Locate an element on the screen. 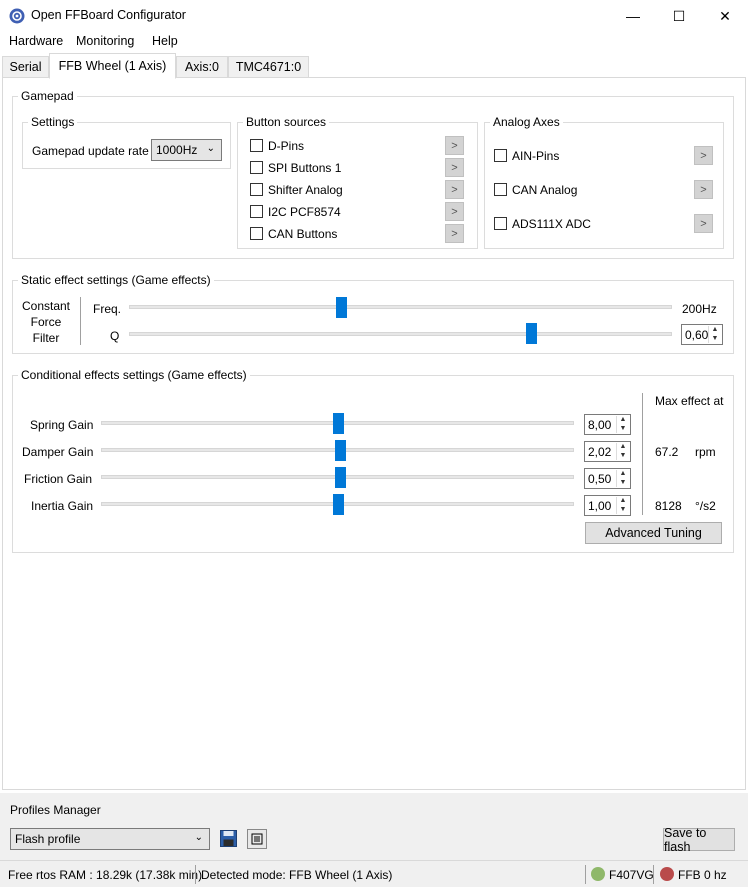 The image size is (748, 887). q-spinbox: 0,60 ▲ ▼ is located at coordinates (702, 334).